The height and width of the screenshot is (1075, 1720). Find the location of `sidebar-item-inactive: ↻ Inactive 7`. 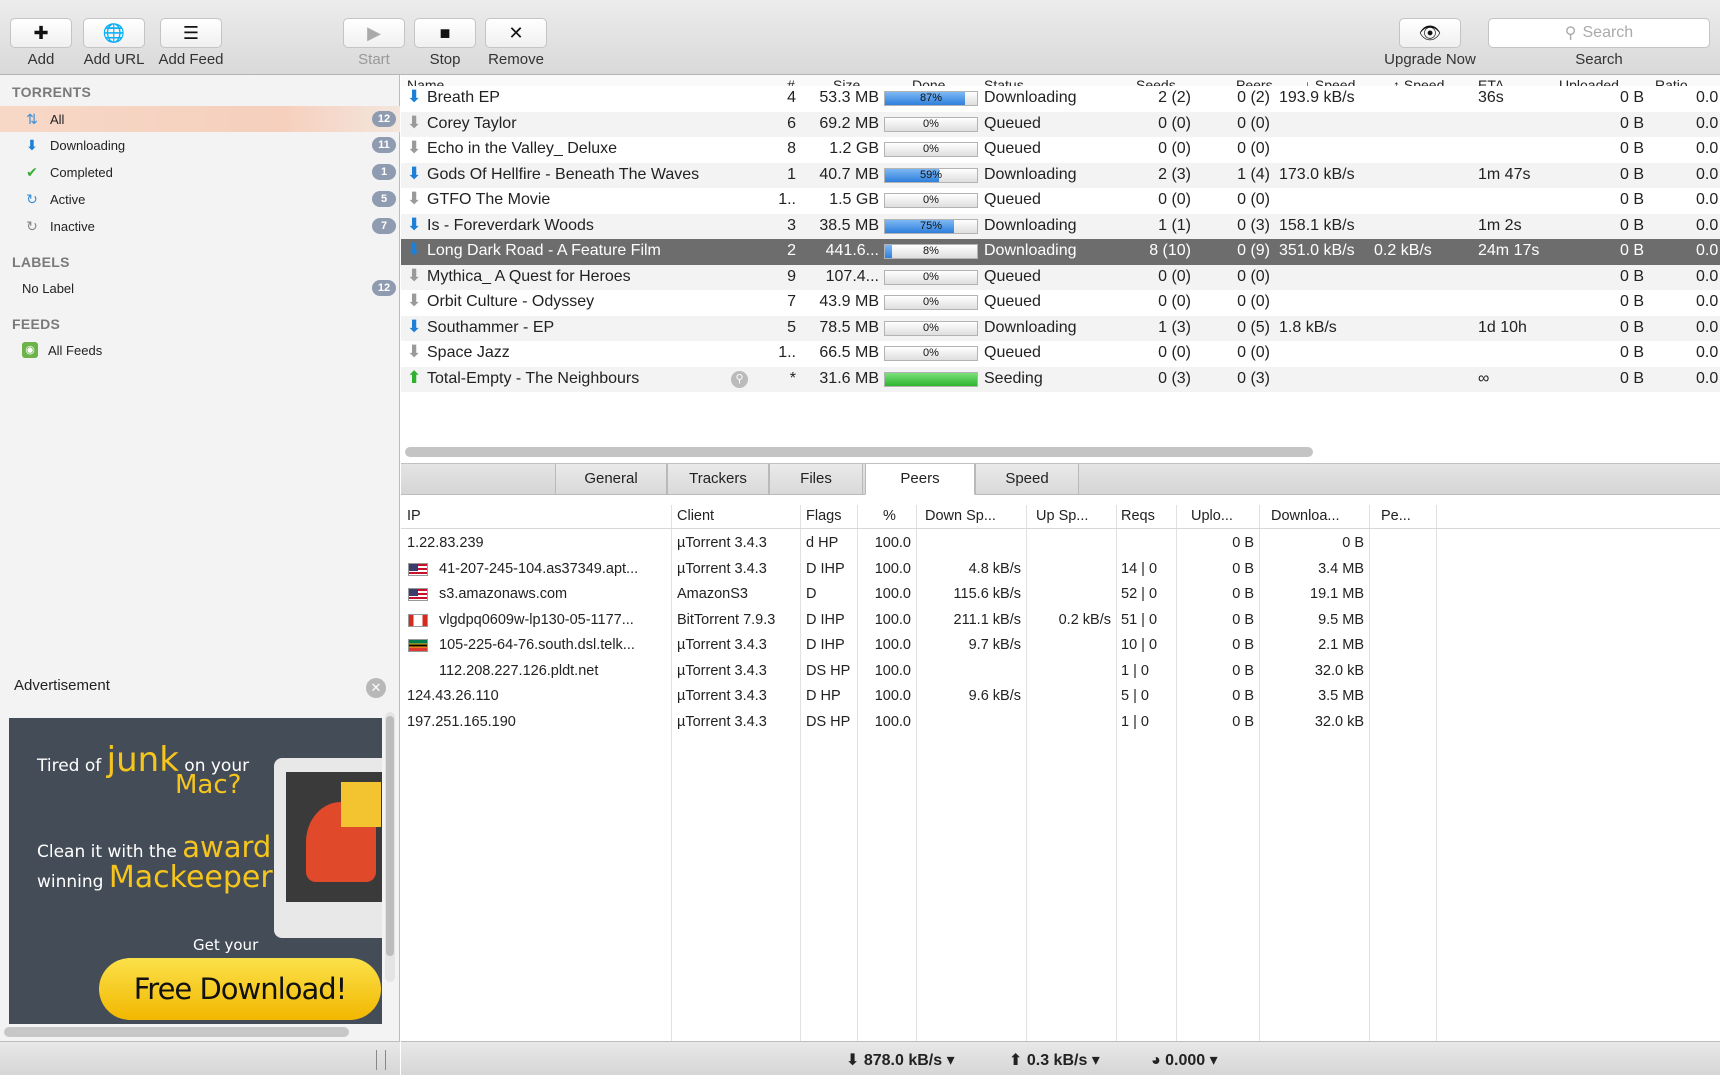

sidebar-item-inactive: ↻ Inactive 7 is located at coordinates (200, 226).